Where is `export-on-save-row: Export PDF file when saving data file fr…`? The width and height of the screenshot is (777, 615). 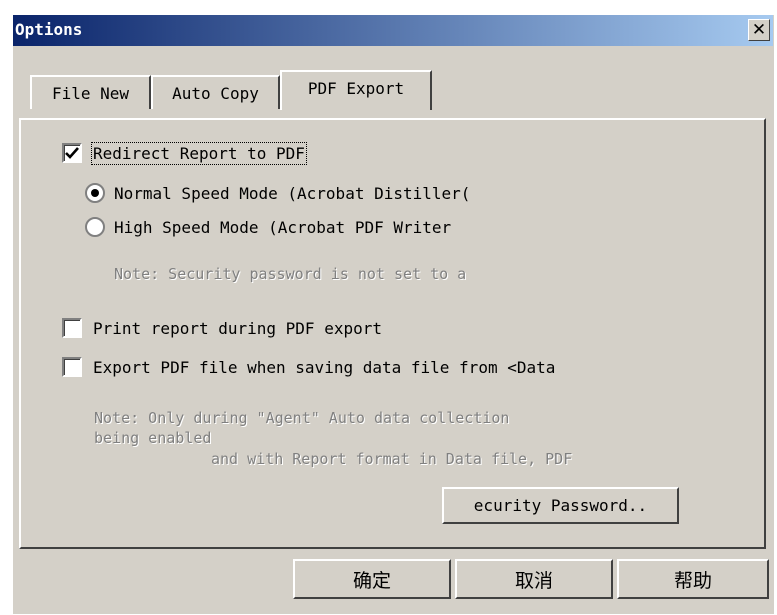
export-on-save-row: Export PDF file when saving data file fr… is located at coordinates (308, 367).